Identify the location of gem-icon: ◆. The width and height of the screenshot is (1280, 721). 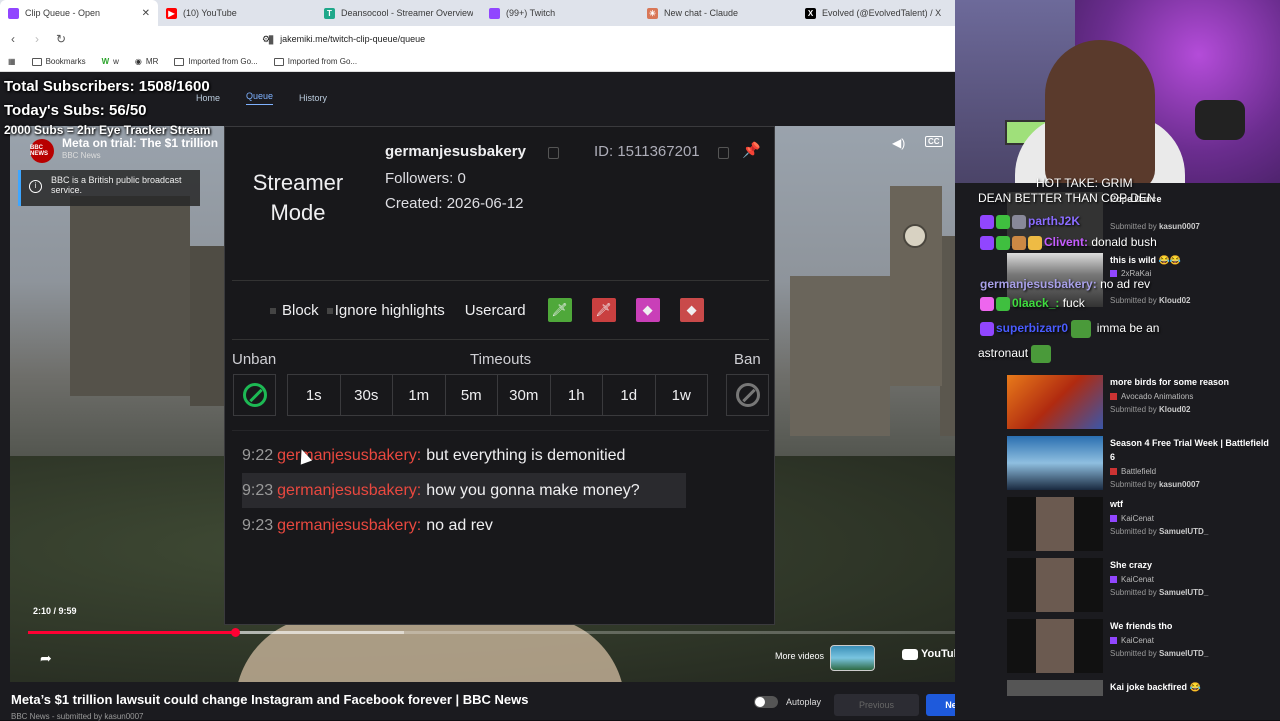
(647, 310).